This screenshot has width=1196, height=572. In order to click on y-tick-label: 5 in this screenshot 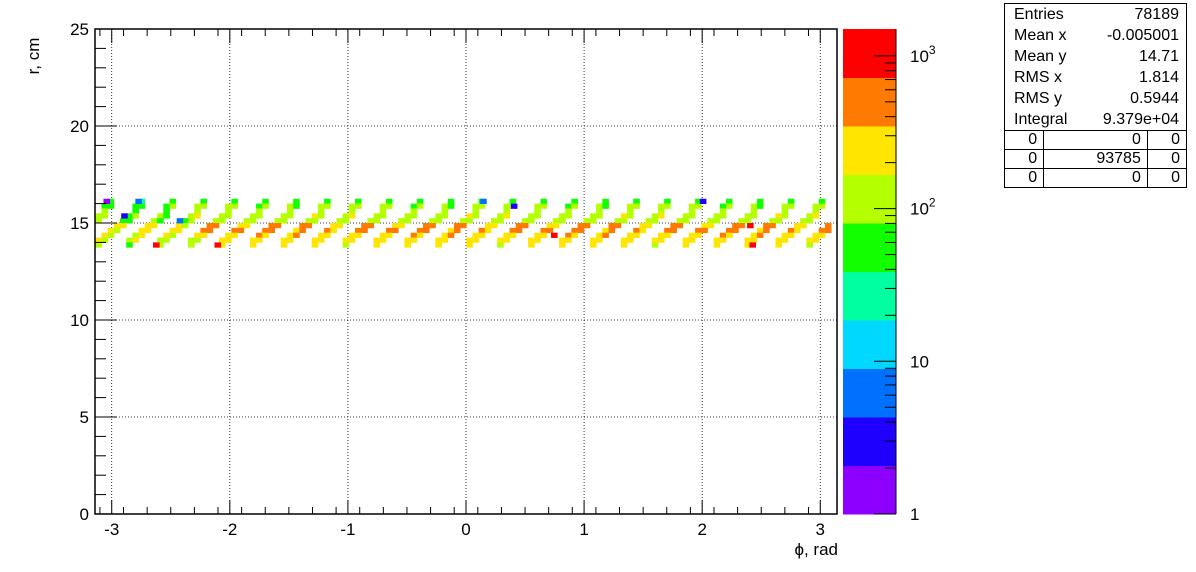, I will do `click(84, 417)`.